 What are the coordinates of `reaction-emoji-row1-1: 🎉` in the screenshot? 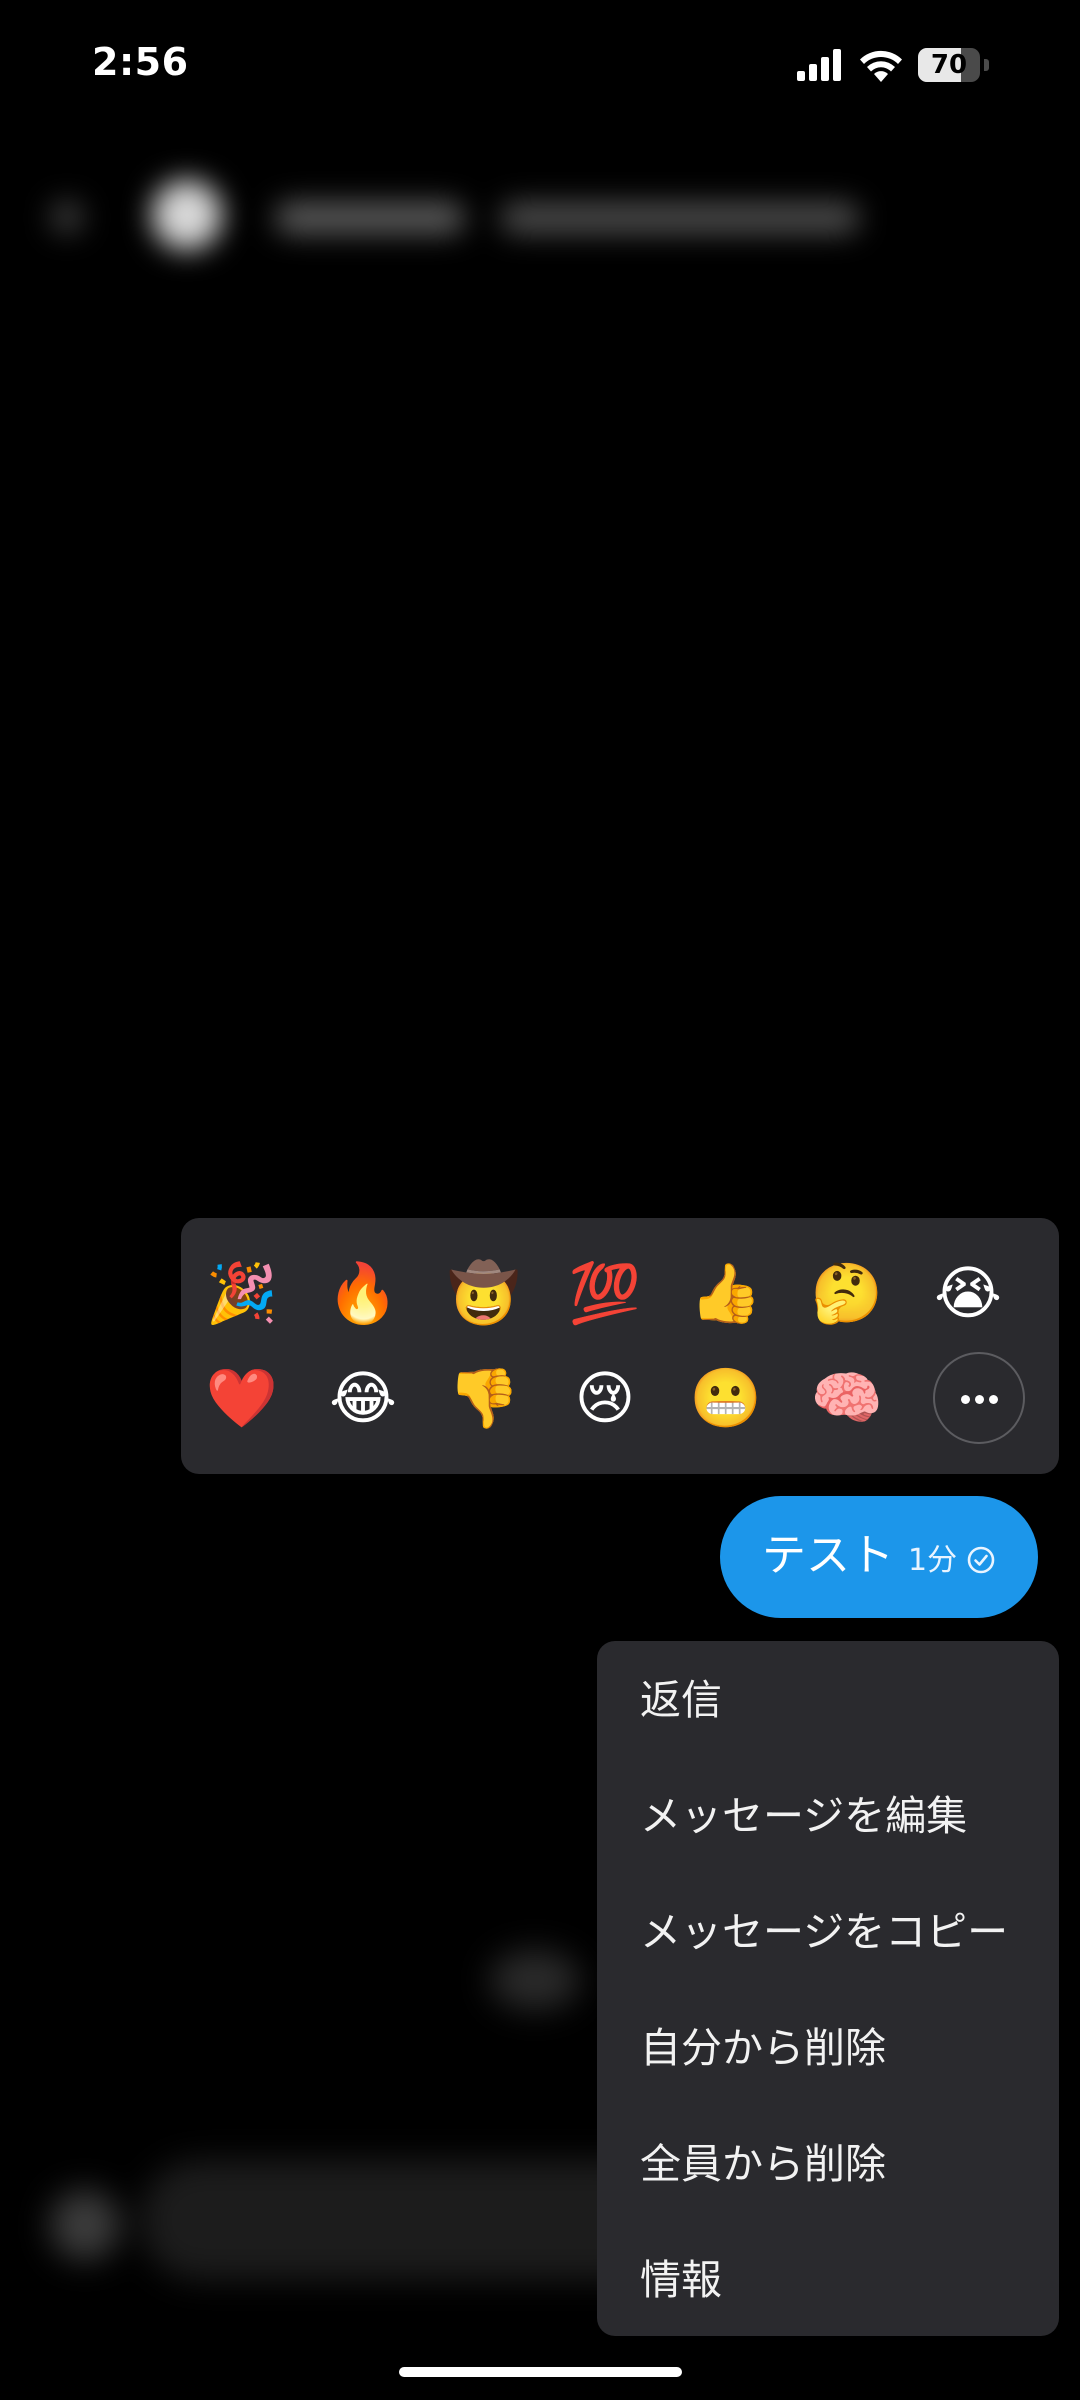 It's located at (242, 1293).